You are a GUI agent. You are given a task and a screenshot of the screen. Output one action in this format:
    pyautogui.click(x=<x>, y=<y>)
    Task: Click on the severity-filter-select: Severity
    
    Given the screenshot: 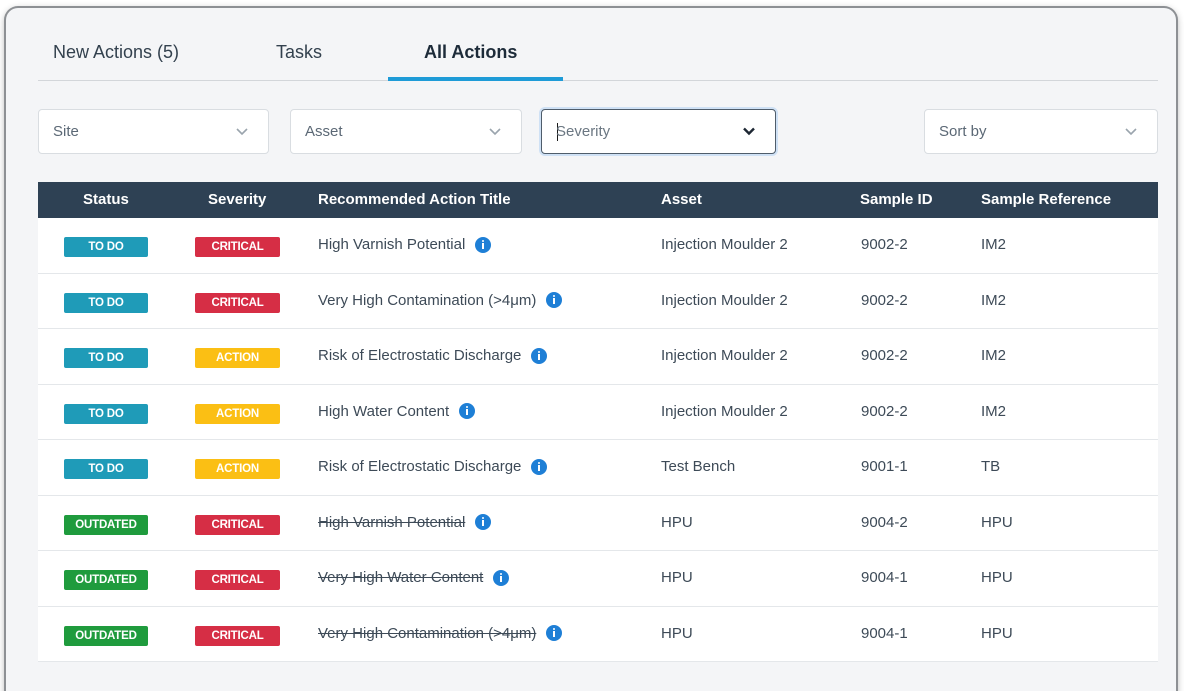 What is the action you would take?
    pyautogui.click(x=658, y=131)
    